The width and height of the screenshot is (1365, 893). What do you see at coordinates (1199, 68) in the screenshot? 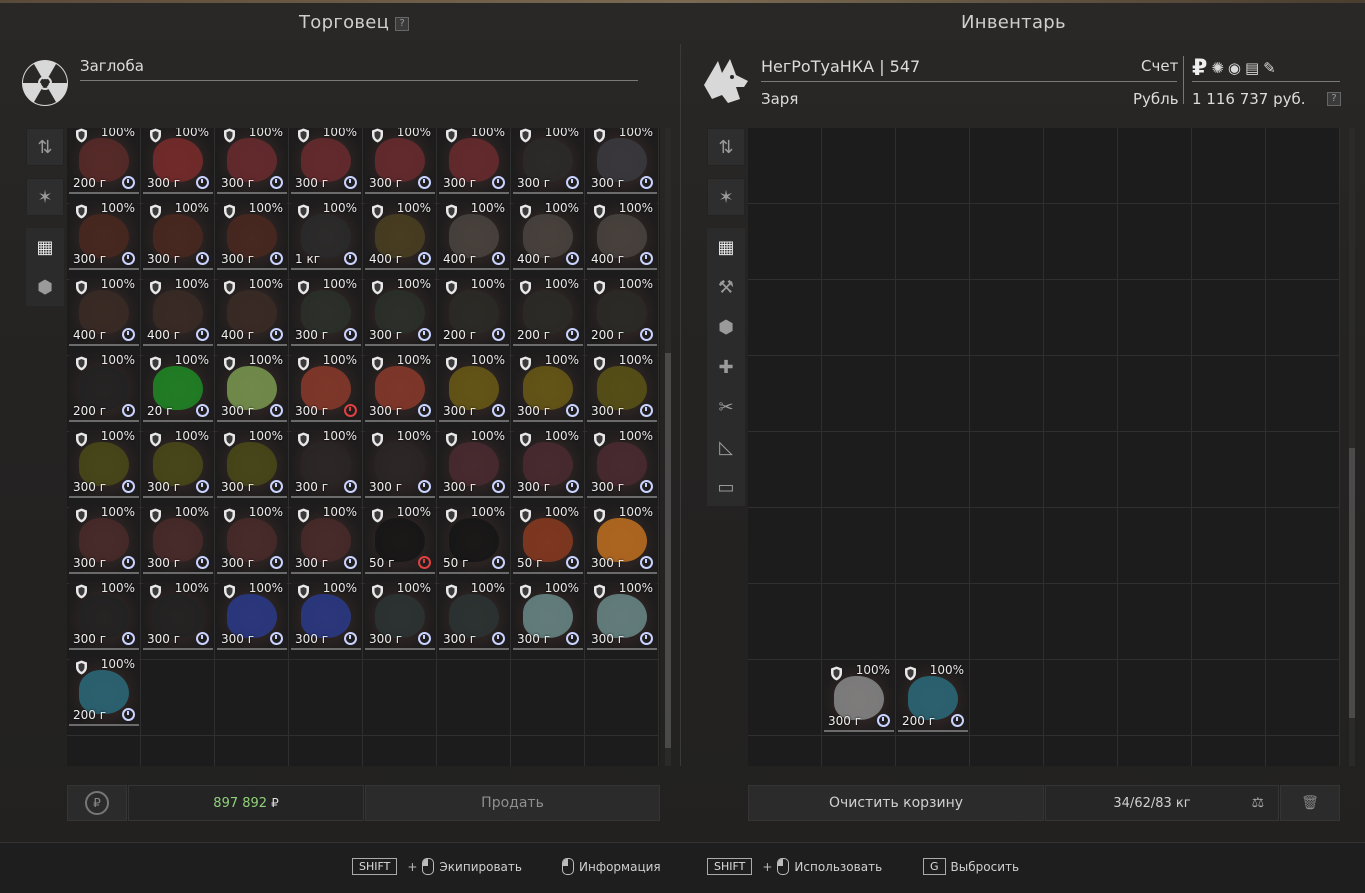
I see `ruble-icon: ₽` at bounding box center [1199, 68].